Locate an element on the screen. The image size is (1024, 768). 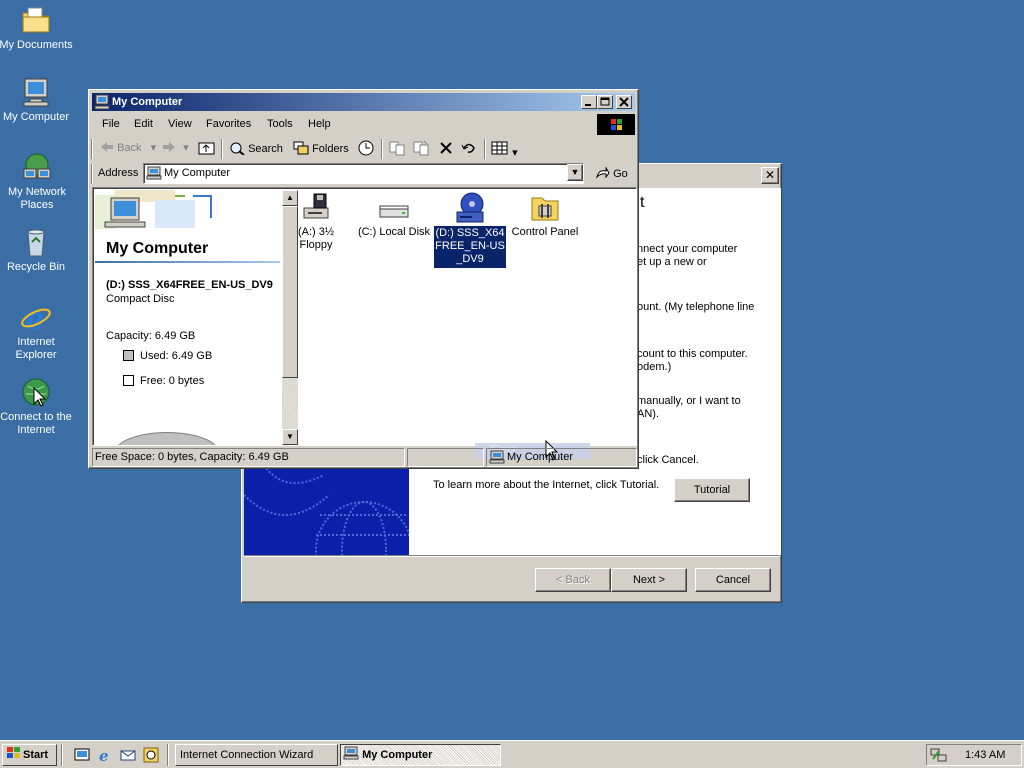
item-label: Control Panel is located at coordinates (545, 232).